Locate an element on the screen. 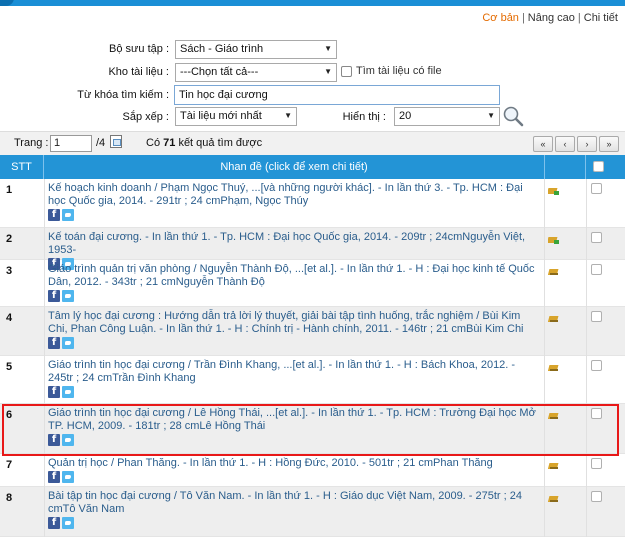  page-label: Trang : is located at coordinates (31, 143).